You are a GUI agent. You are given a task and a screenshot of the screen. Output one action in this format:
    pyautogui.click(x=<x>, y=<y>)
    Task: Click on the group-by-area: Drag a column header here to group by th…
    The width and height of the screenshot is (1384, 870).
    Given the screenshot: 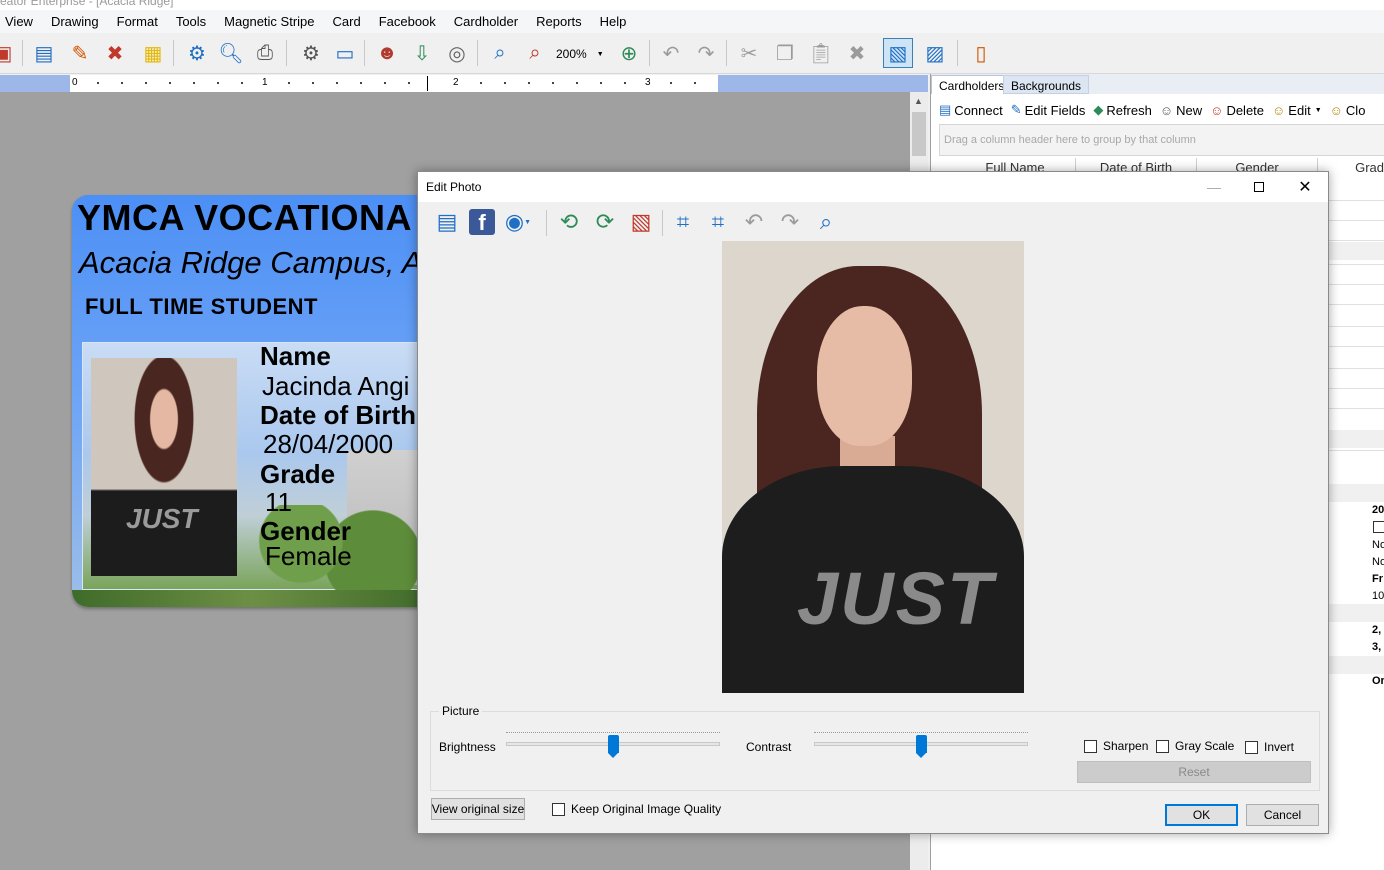 What is the action you would take?
    pyautogui.click(x=1161, y=140)
    